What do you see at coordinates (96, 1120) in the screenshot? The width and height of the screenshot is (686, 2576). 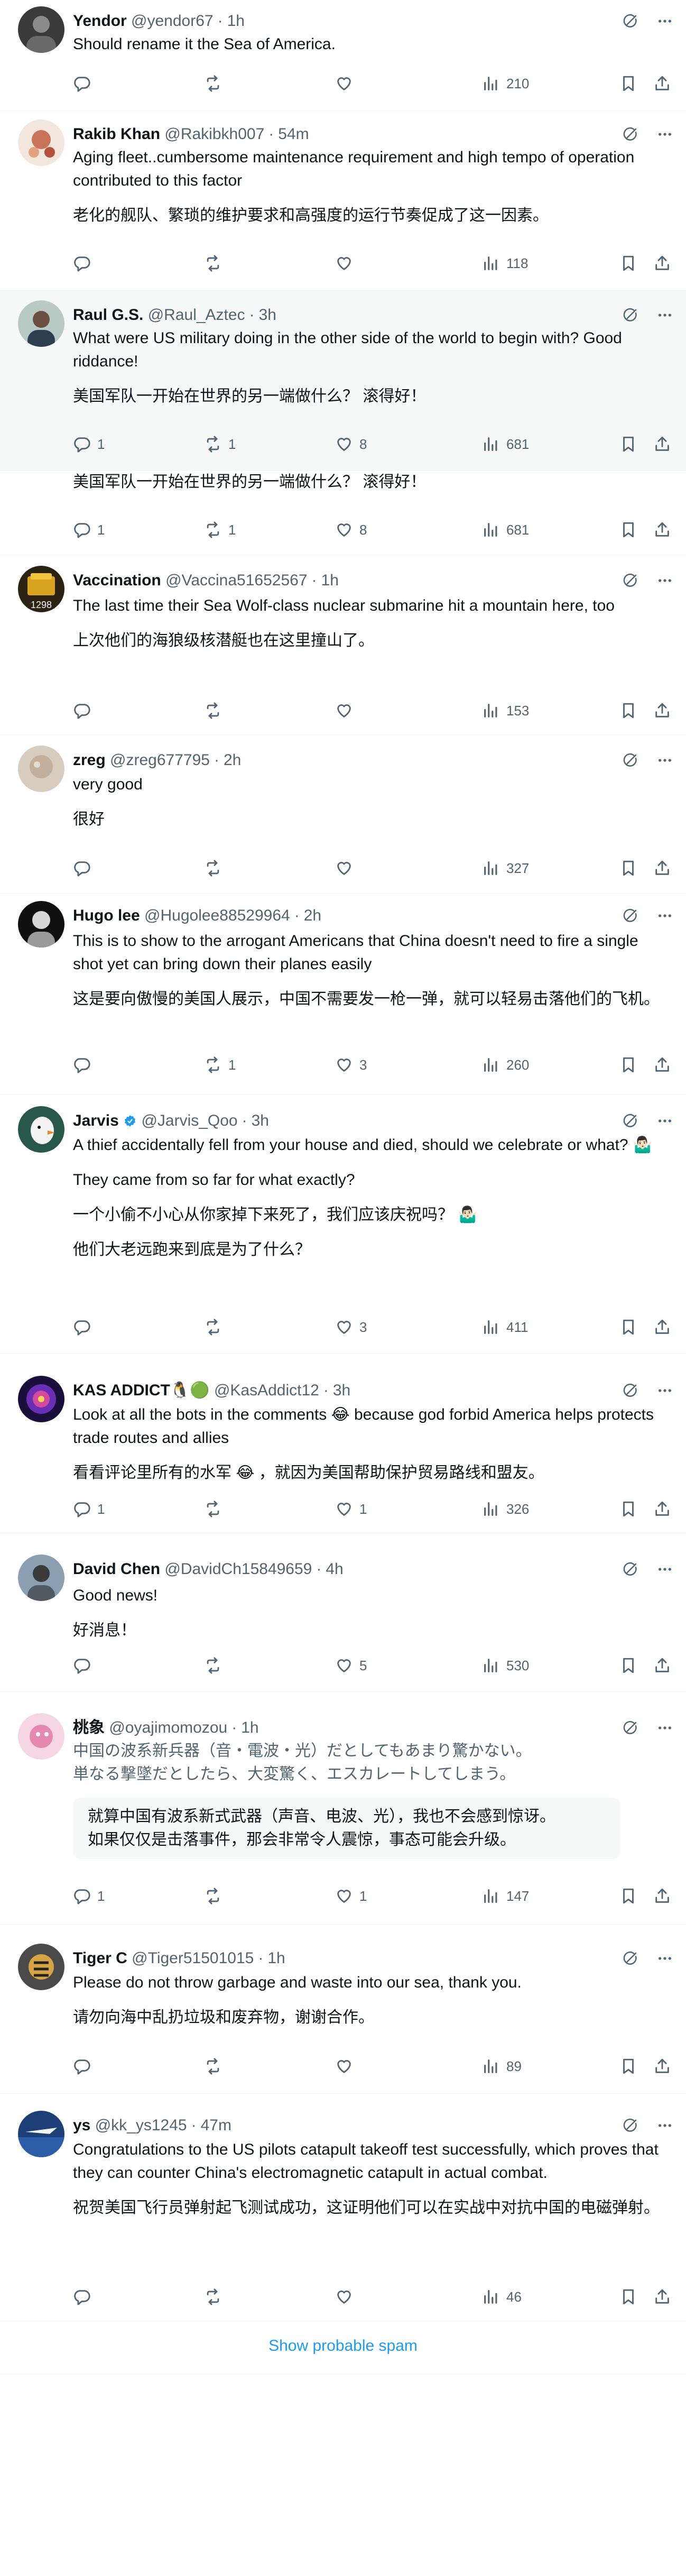 I see `author-name: Jarvis` at bounding box center [96, 1120].